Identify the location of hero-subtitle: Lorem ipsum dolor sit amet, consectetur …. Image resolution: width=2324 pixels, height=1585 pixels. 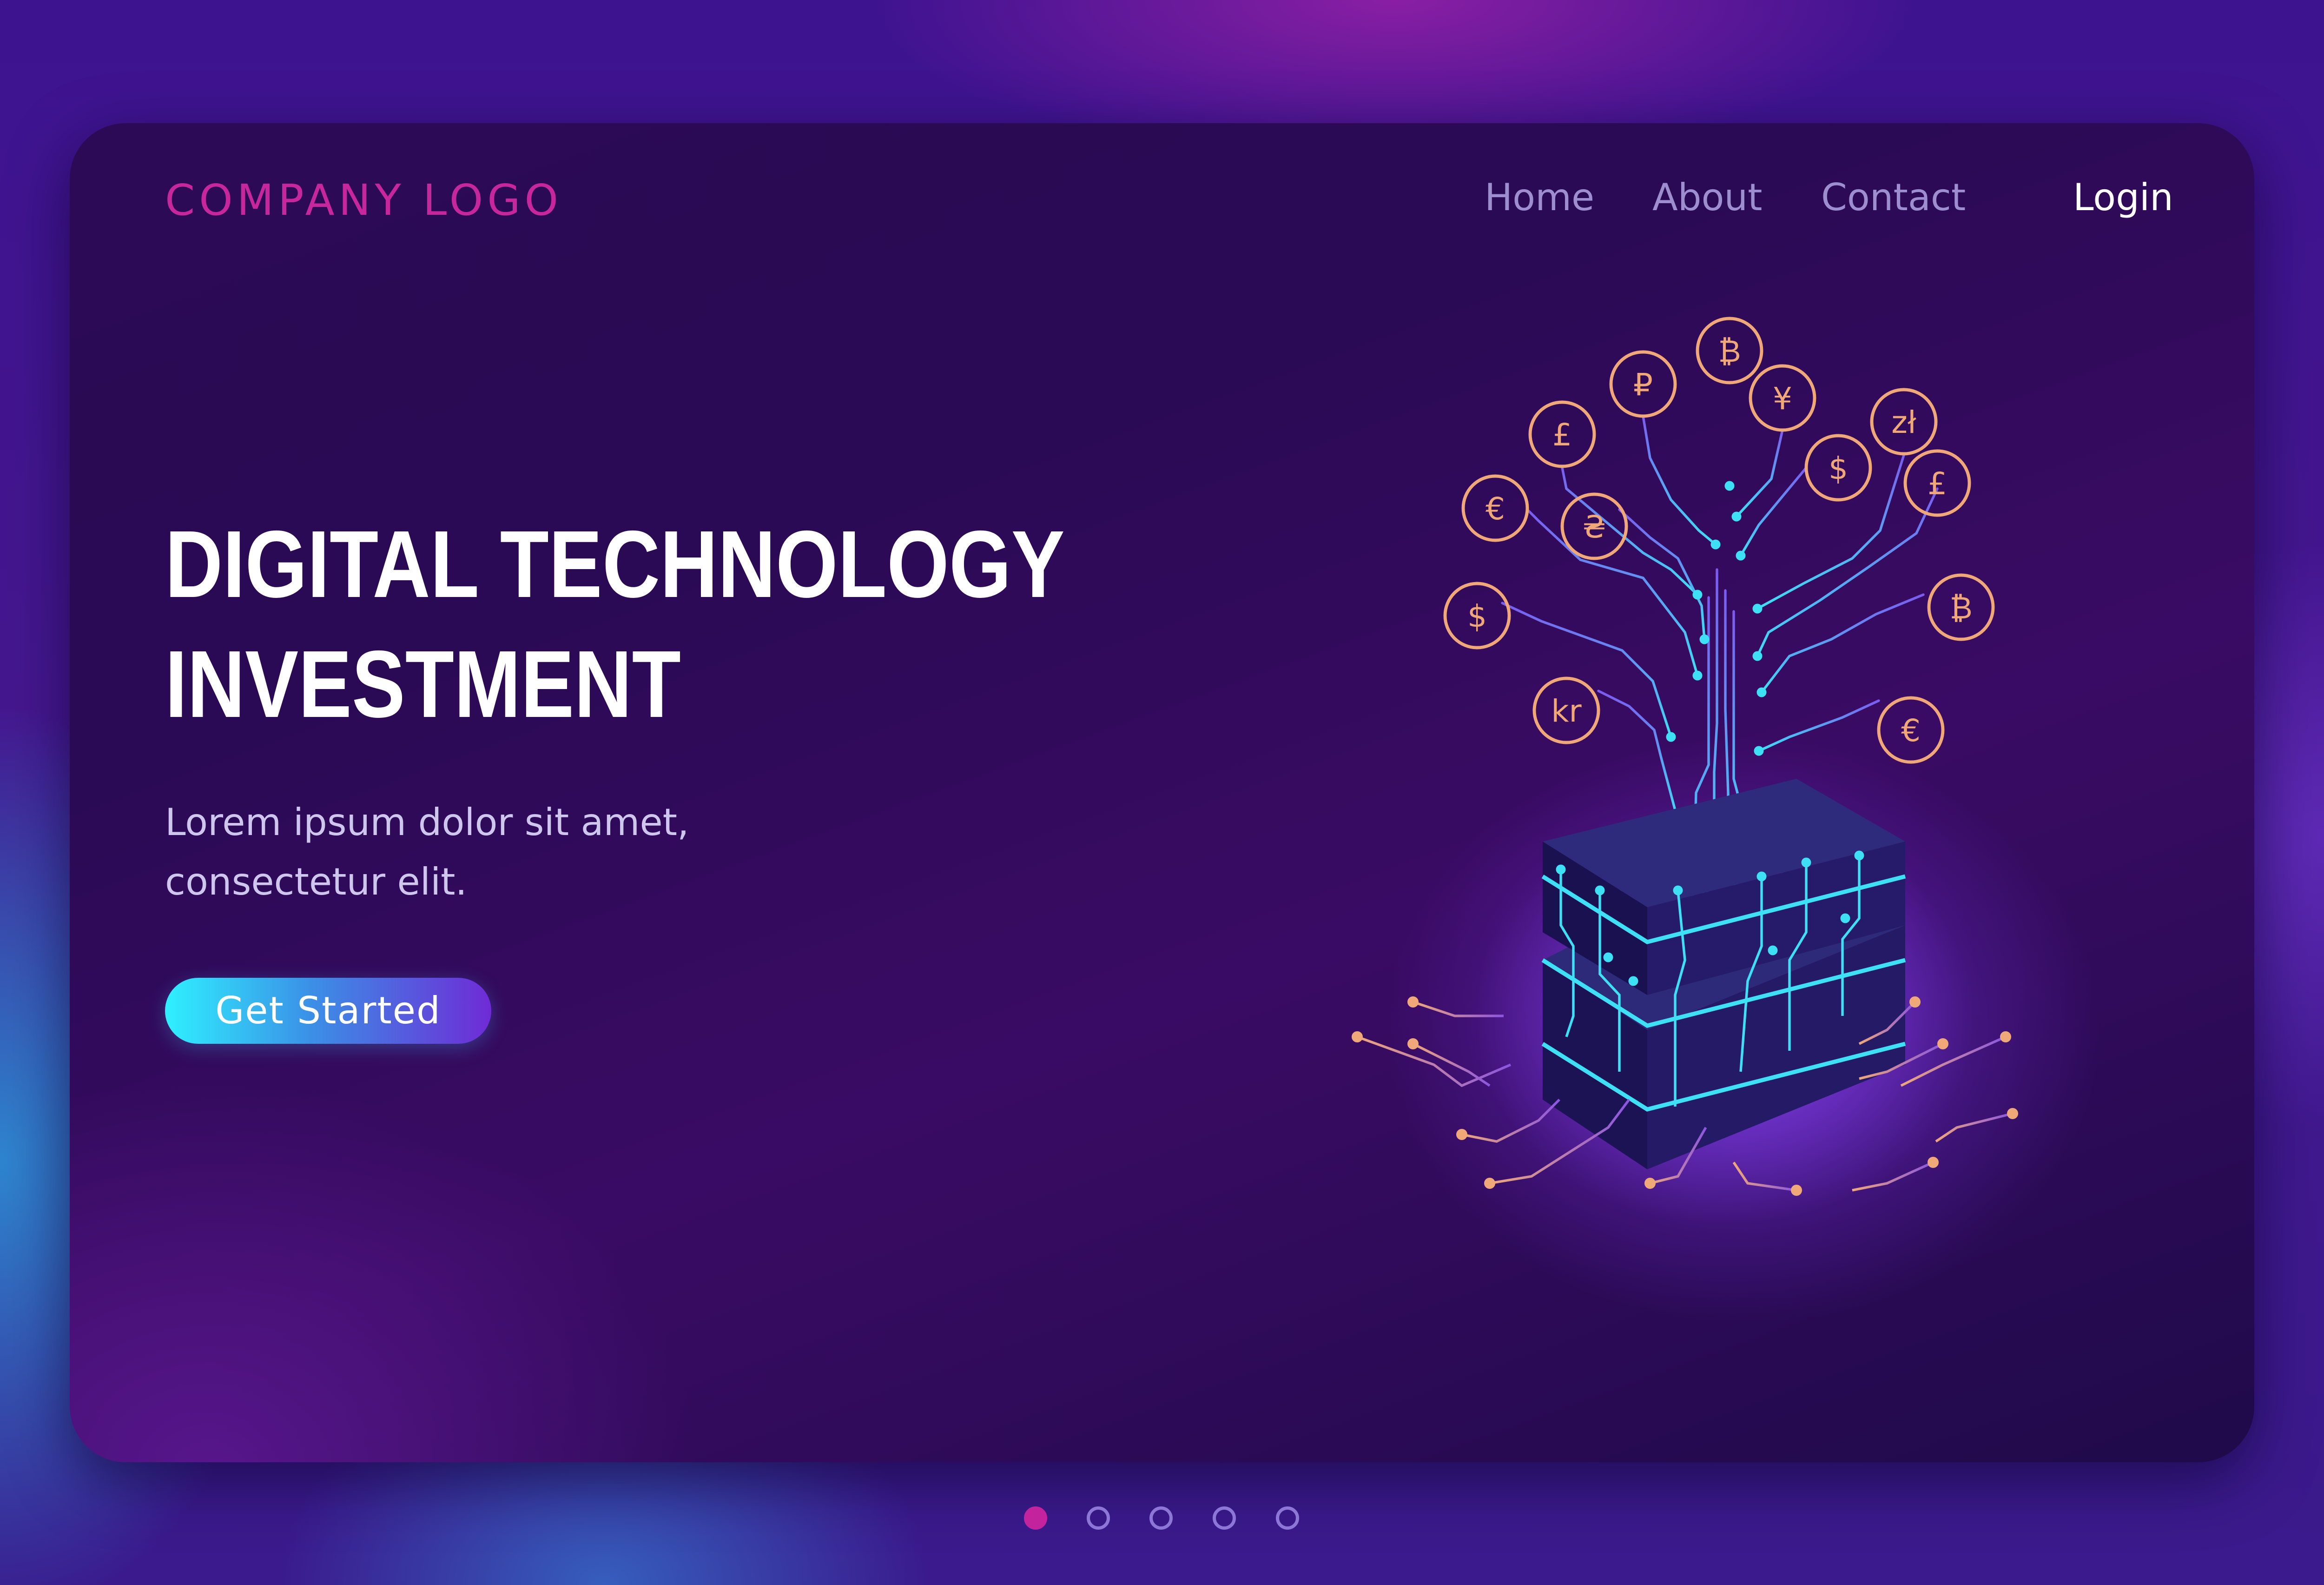
(513, 853).